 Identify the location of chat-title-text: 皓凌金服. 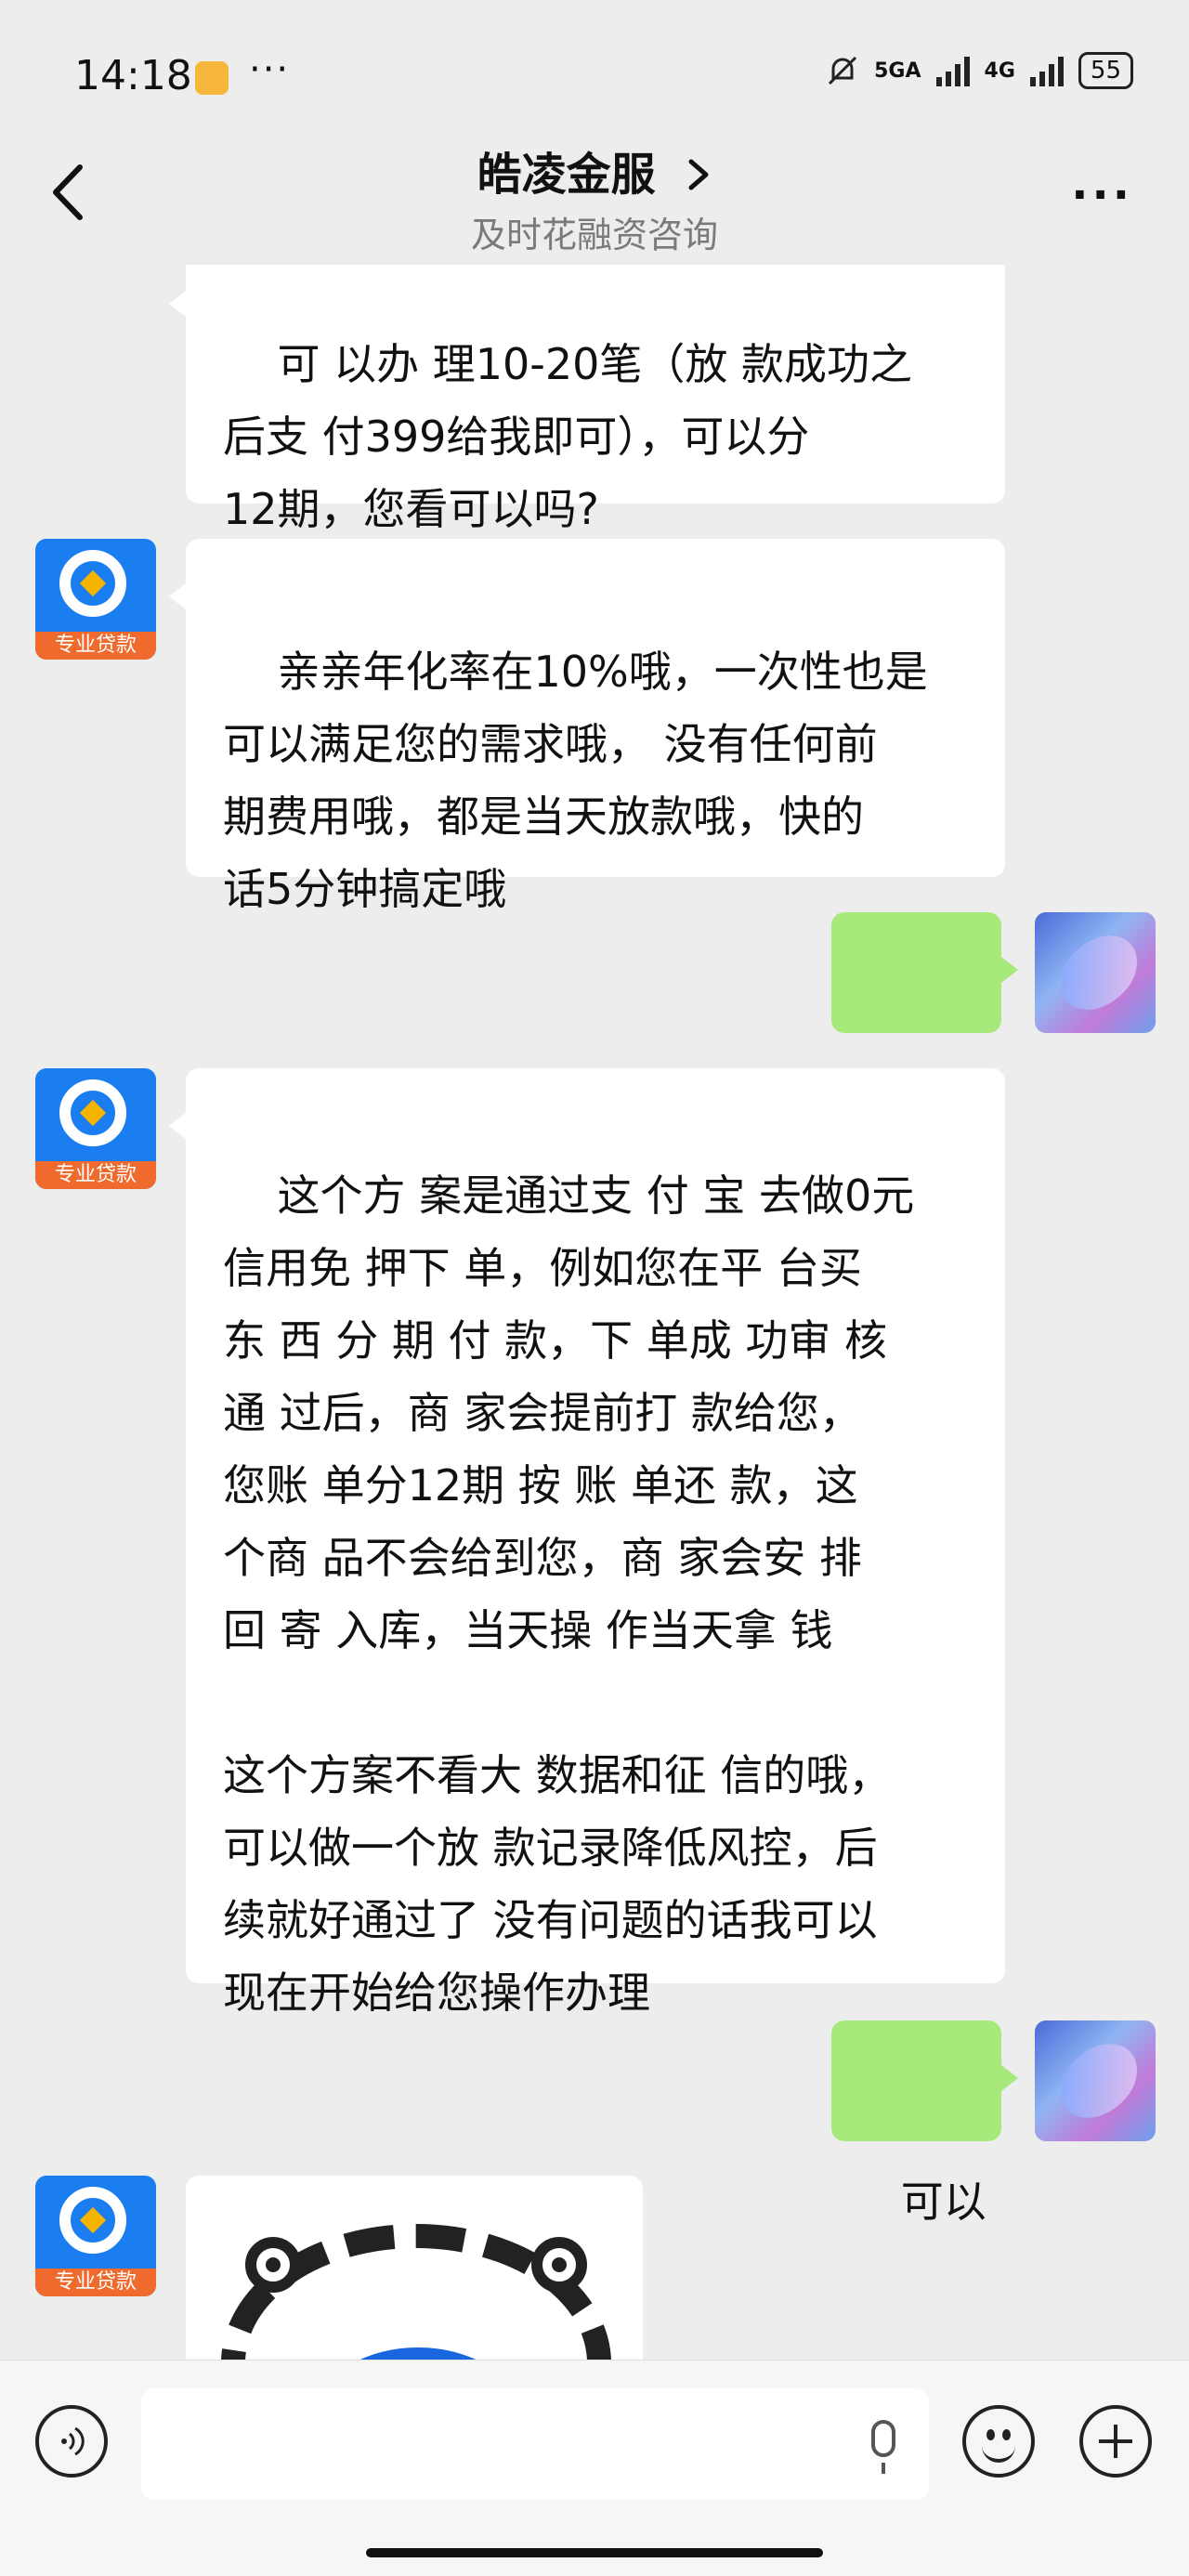
(566, 175).